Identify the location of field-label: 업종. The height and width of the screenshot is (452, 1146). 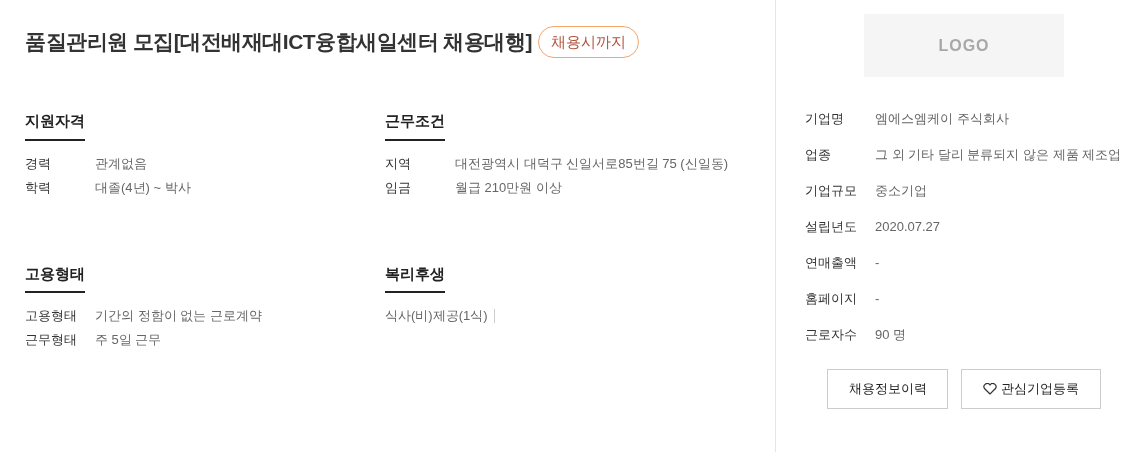
(818, 155).